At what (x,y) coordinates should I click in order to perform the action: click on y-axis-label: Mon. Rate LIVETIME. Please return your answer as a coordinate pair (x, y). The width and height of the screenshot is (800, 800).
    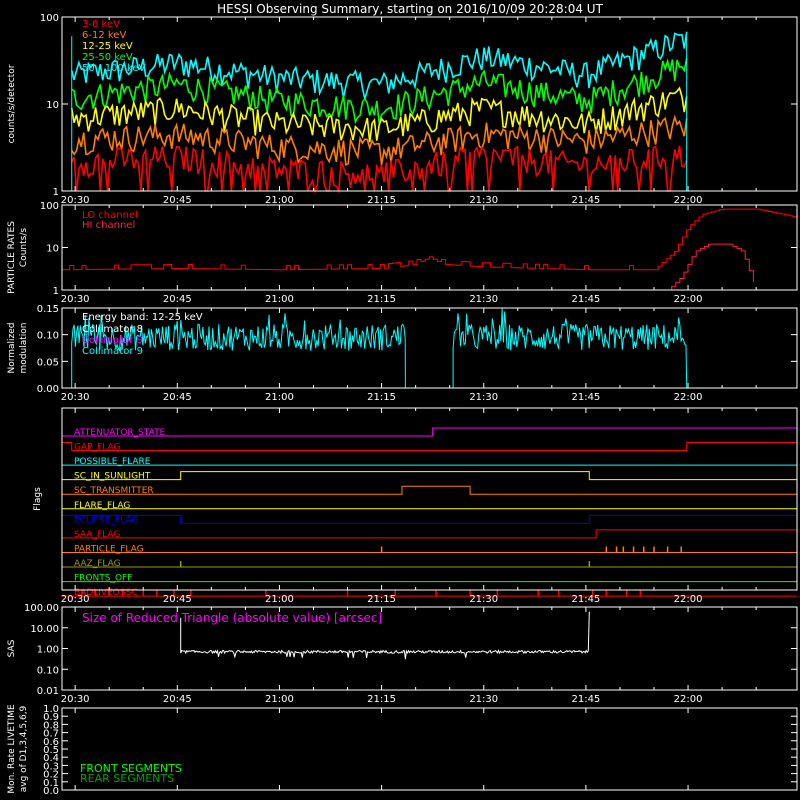
    Looking at the image, I should click on (12, 749).